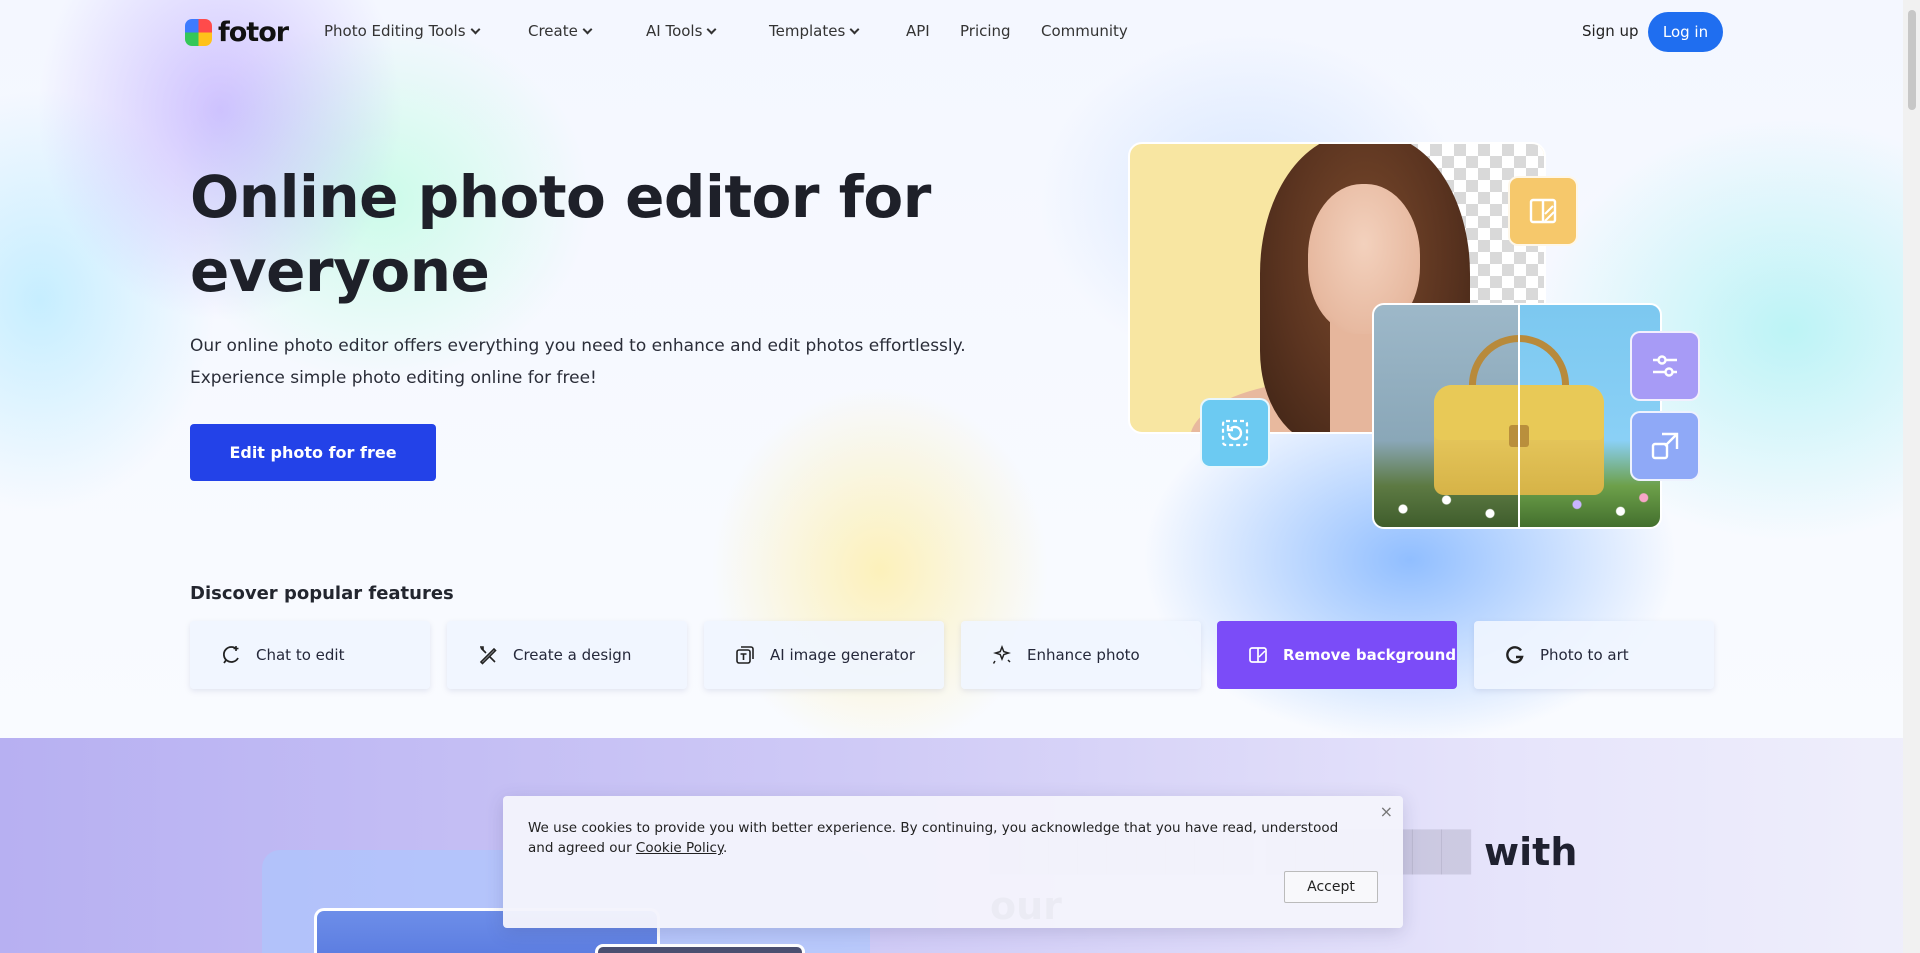 The image size is (1920, 953). Describe the element at coordinates (1912, 60) in the screenshot. I see `scrollbar-thumb` at that location.